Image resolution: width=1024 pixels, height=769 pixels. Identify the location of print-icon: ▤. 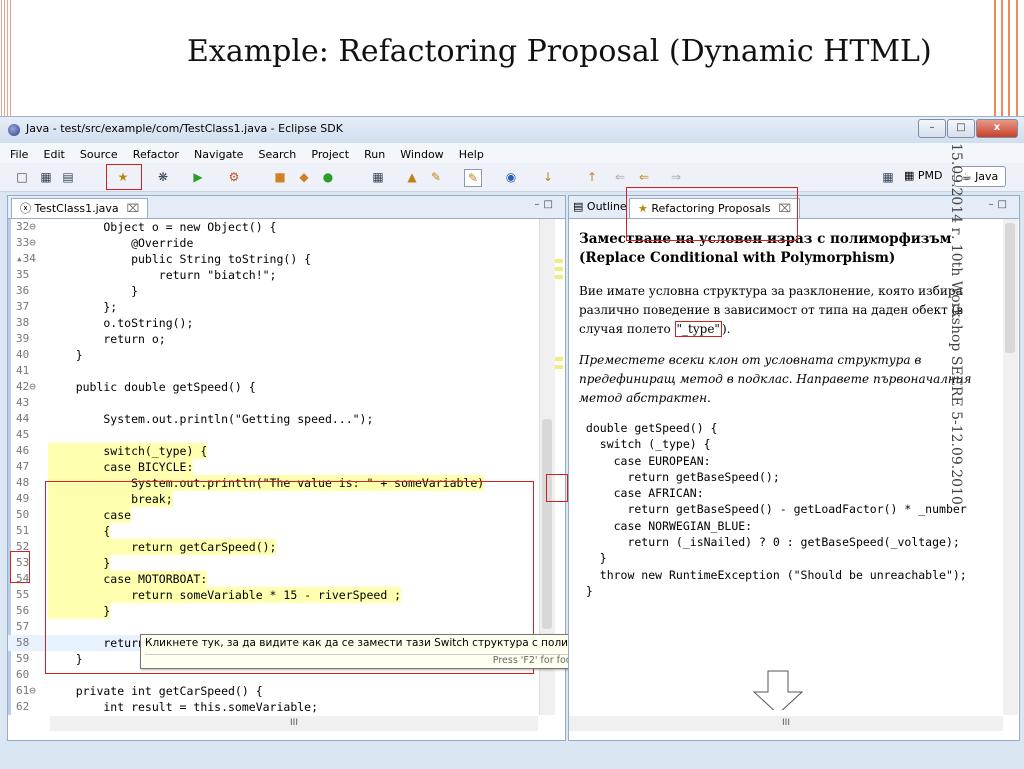
(68, 177).